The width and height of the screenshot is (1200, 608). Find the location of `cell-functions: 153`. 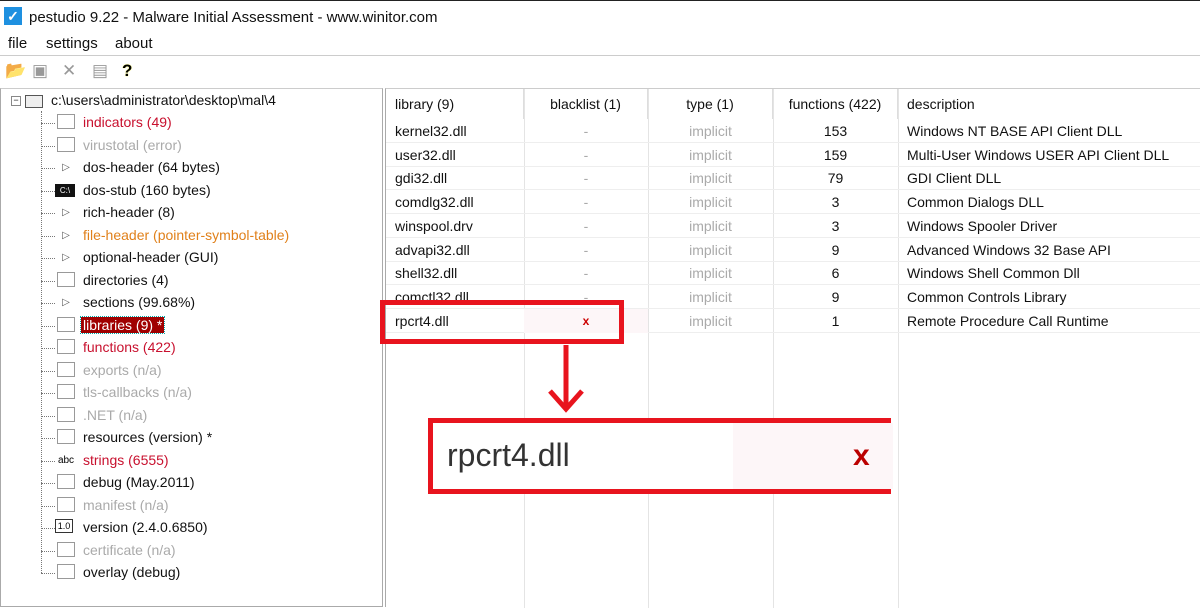

cell-functions: 153 is located at coordinates (835, 131).